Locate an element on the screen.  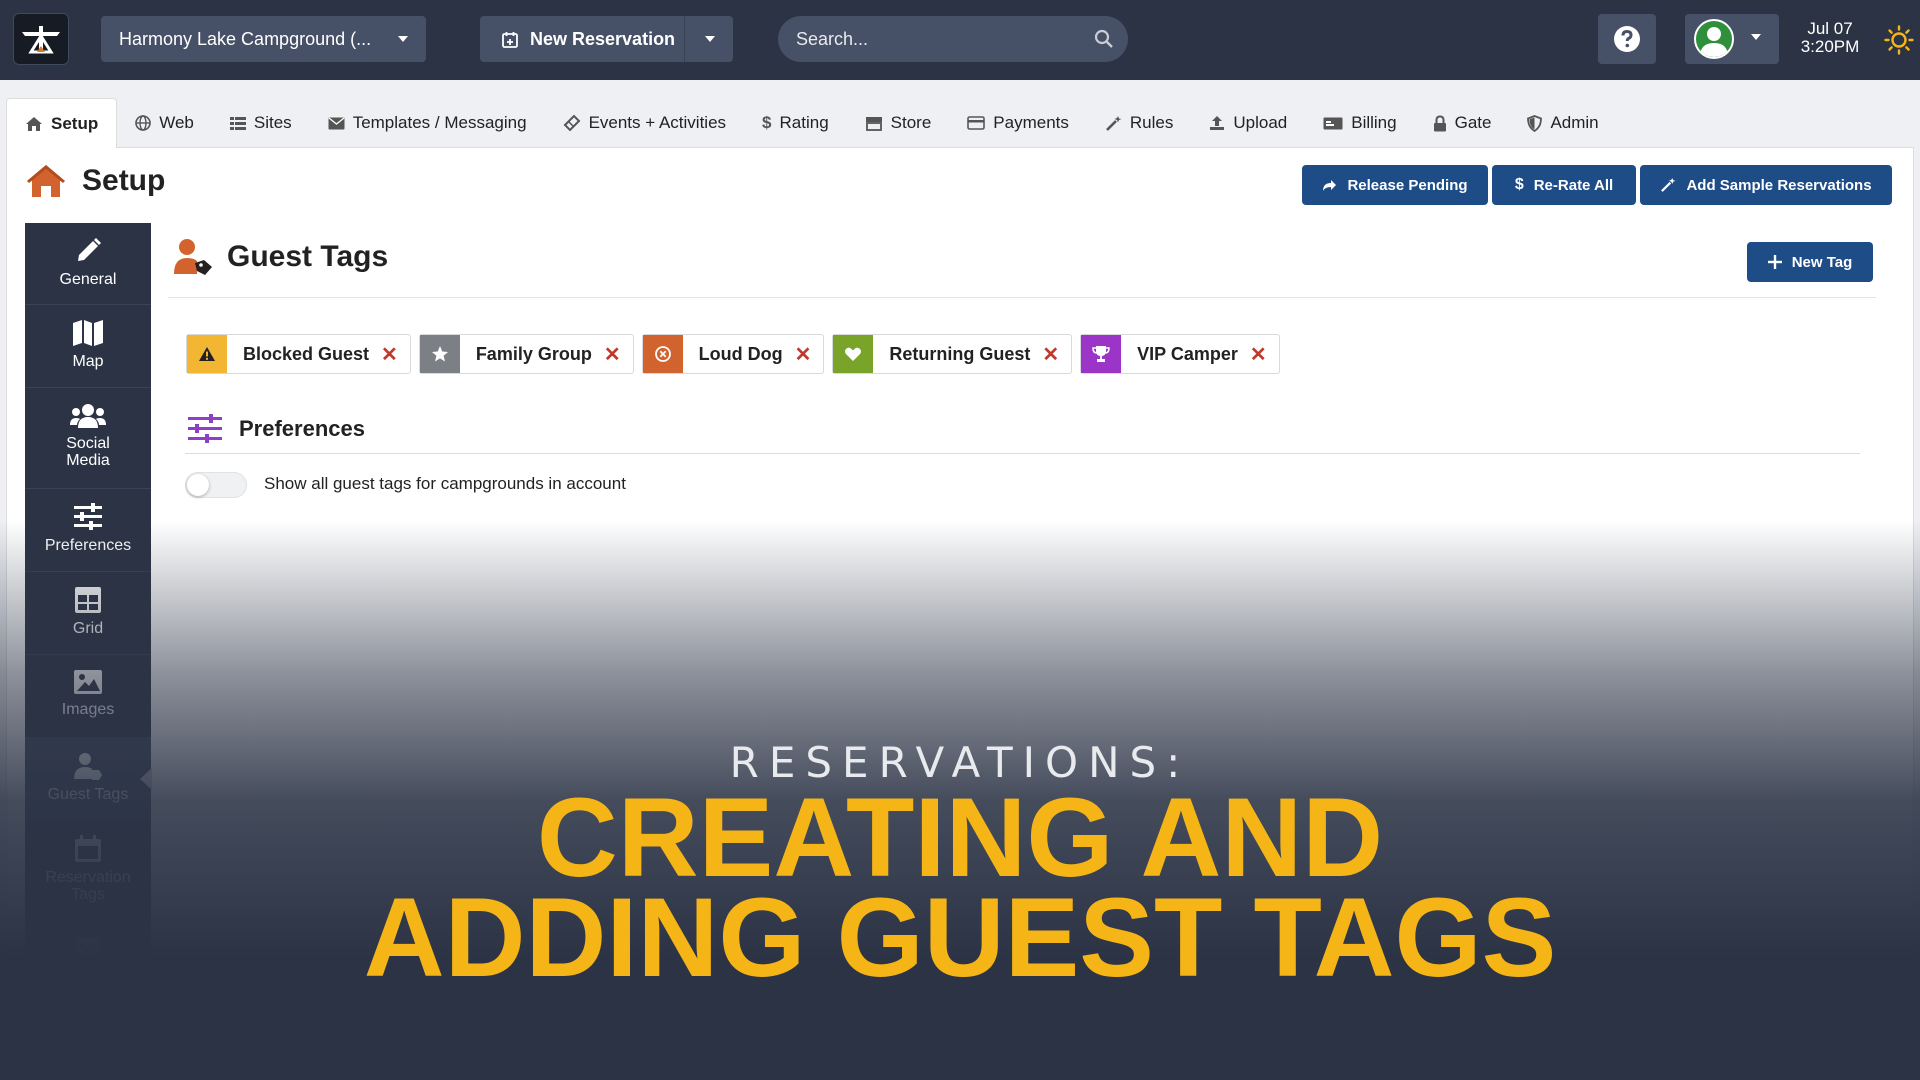
pencil-icon is located at coordinates (89, 249).